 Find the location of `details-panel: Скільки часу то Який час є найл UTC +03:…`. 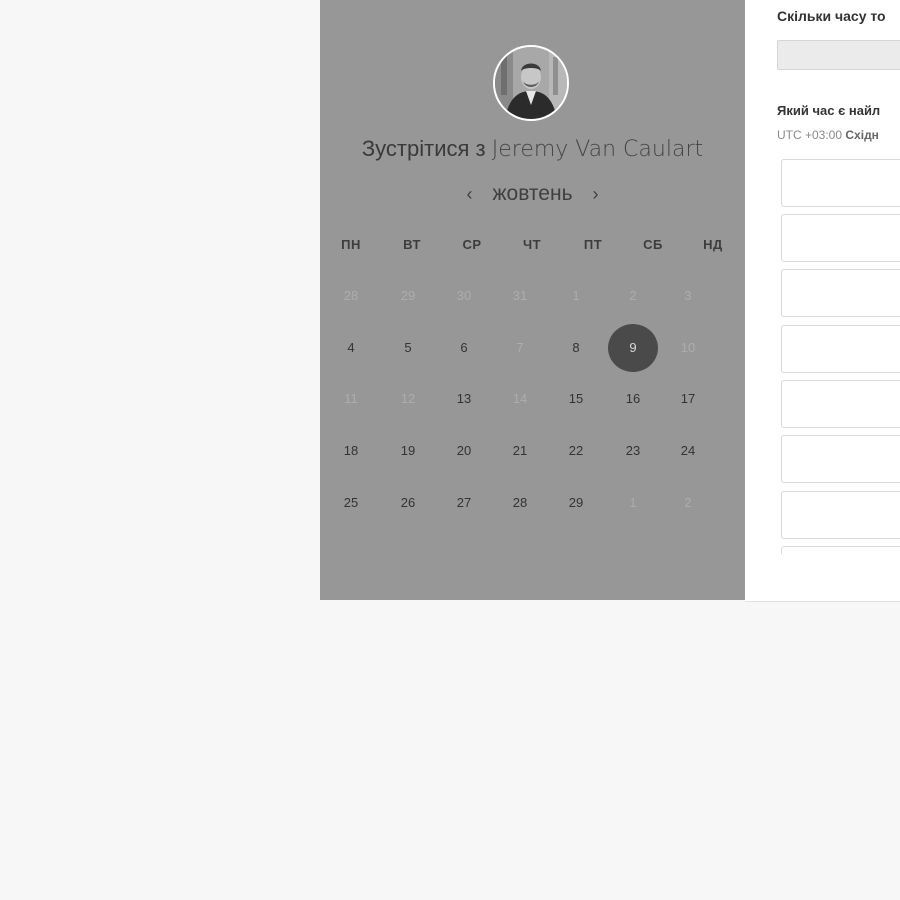

details-panel: Скільки часу то Який час є найл UTC +03:… is located at coordinates (822, 300).